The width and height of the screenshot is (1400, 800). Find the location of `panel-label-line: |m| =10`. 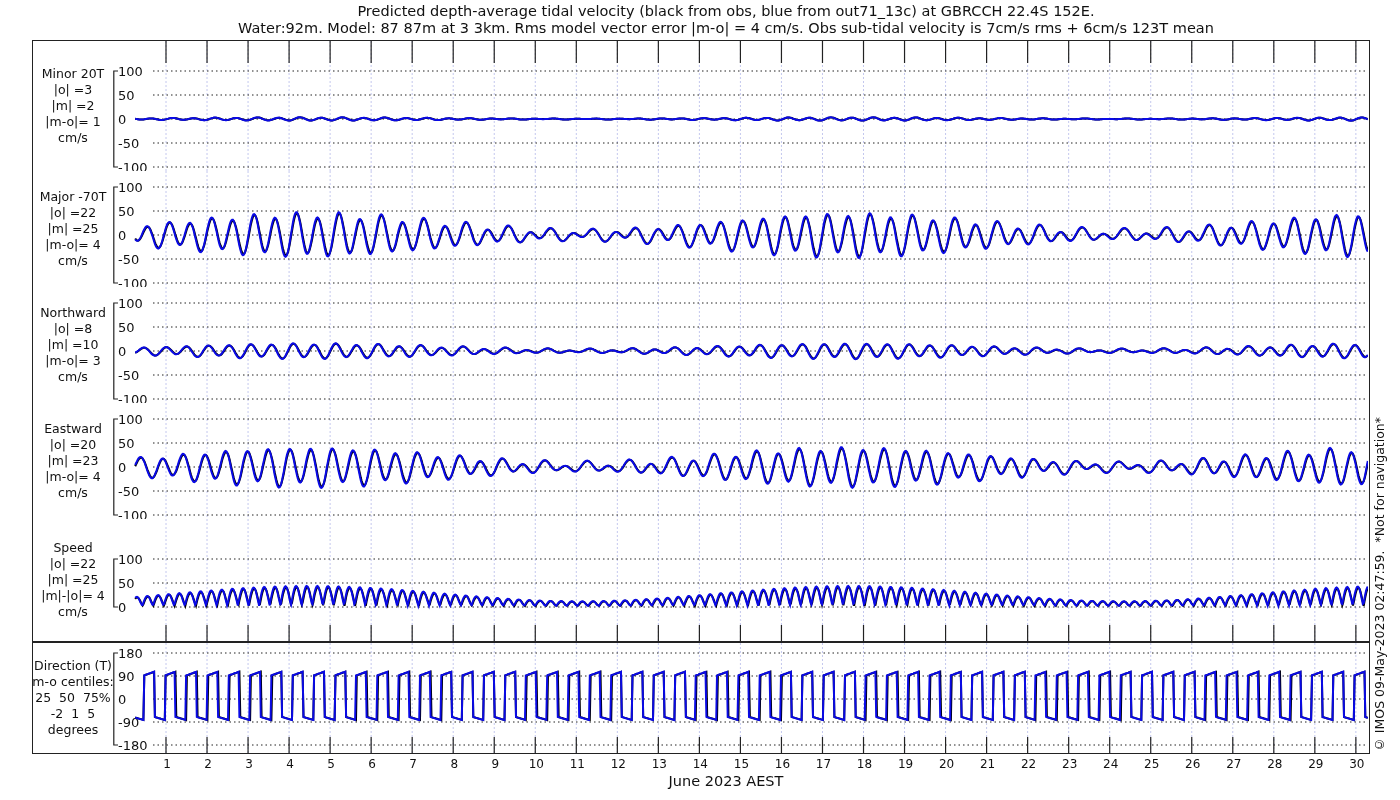

panel-label-line: |m| =10 is located at coordinates (73, 345).